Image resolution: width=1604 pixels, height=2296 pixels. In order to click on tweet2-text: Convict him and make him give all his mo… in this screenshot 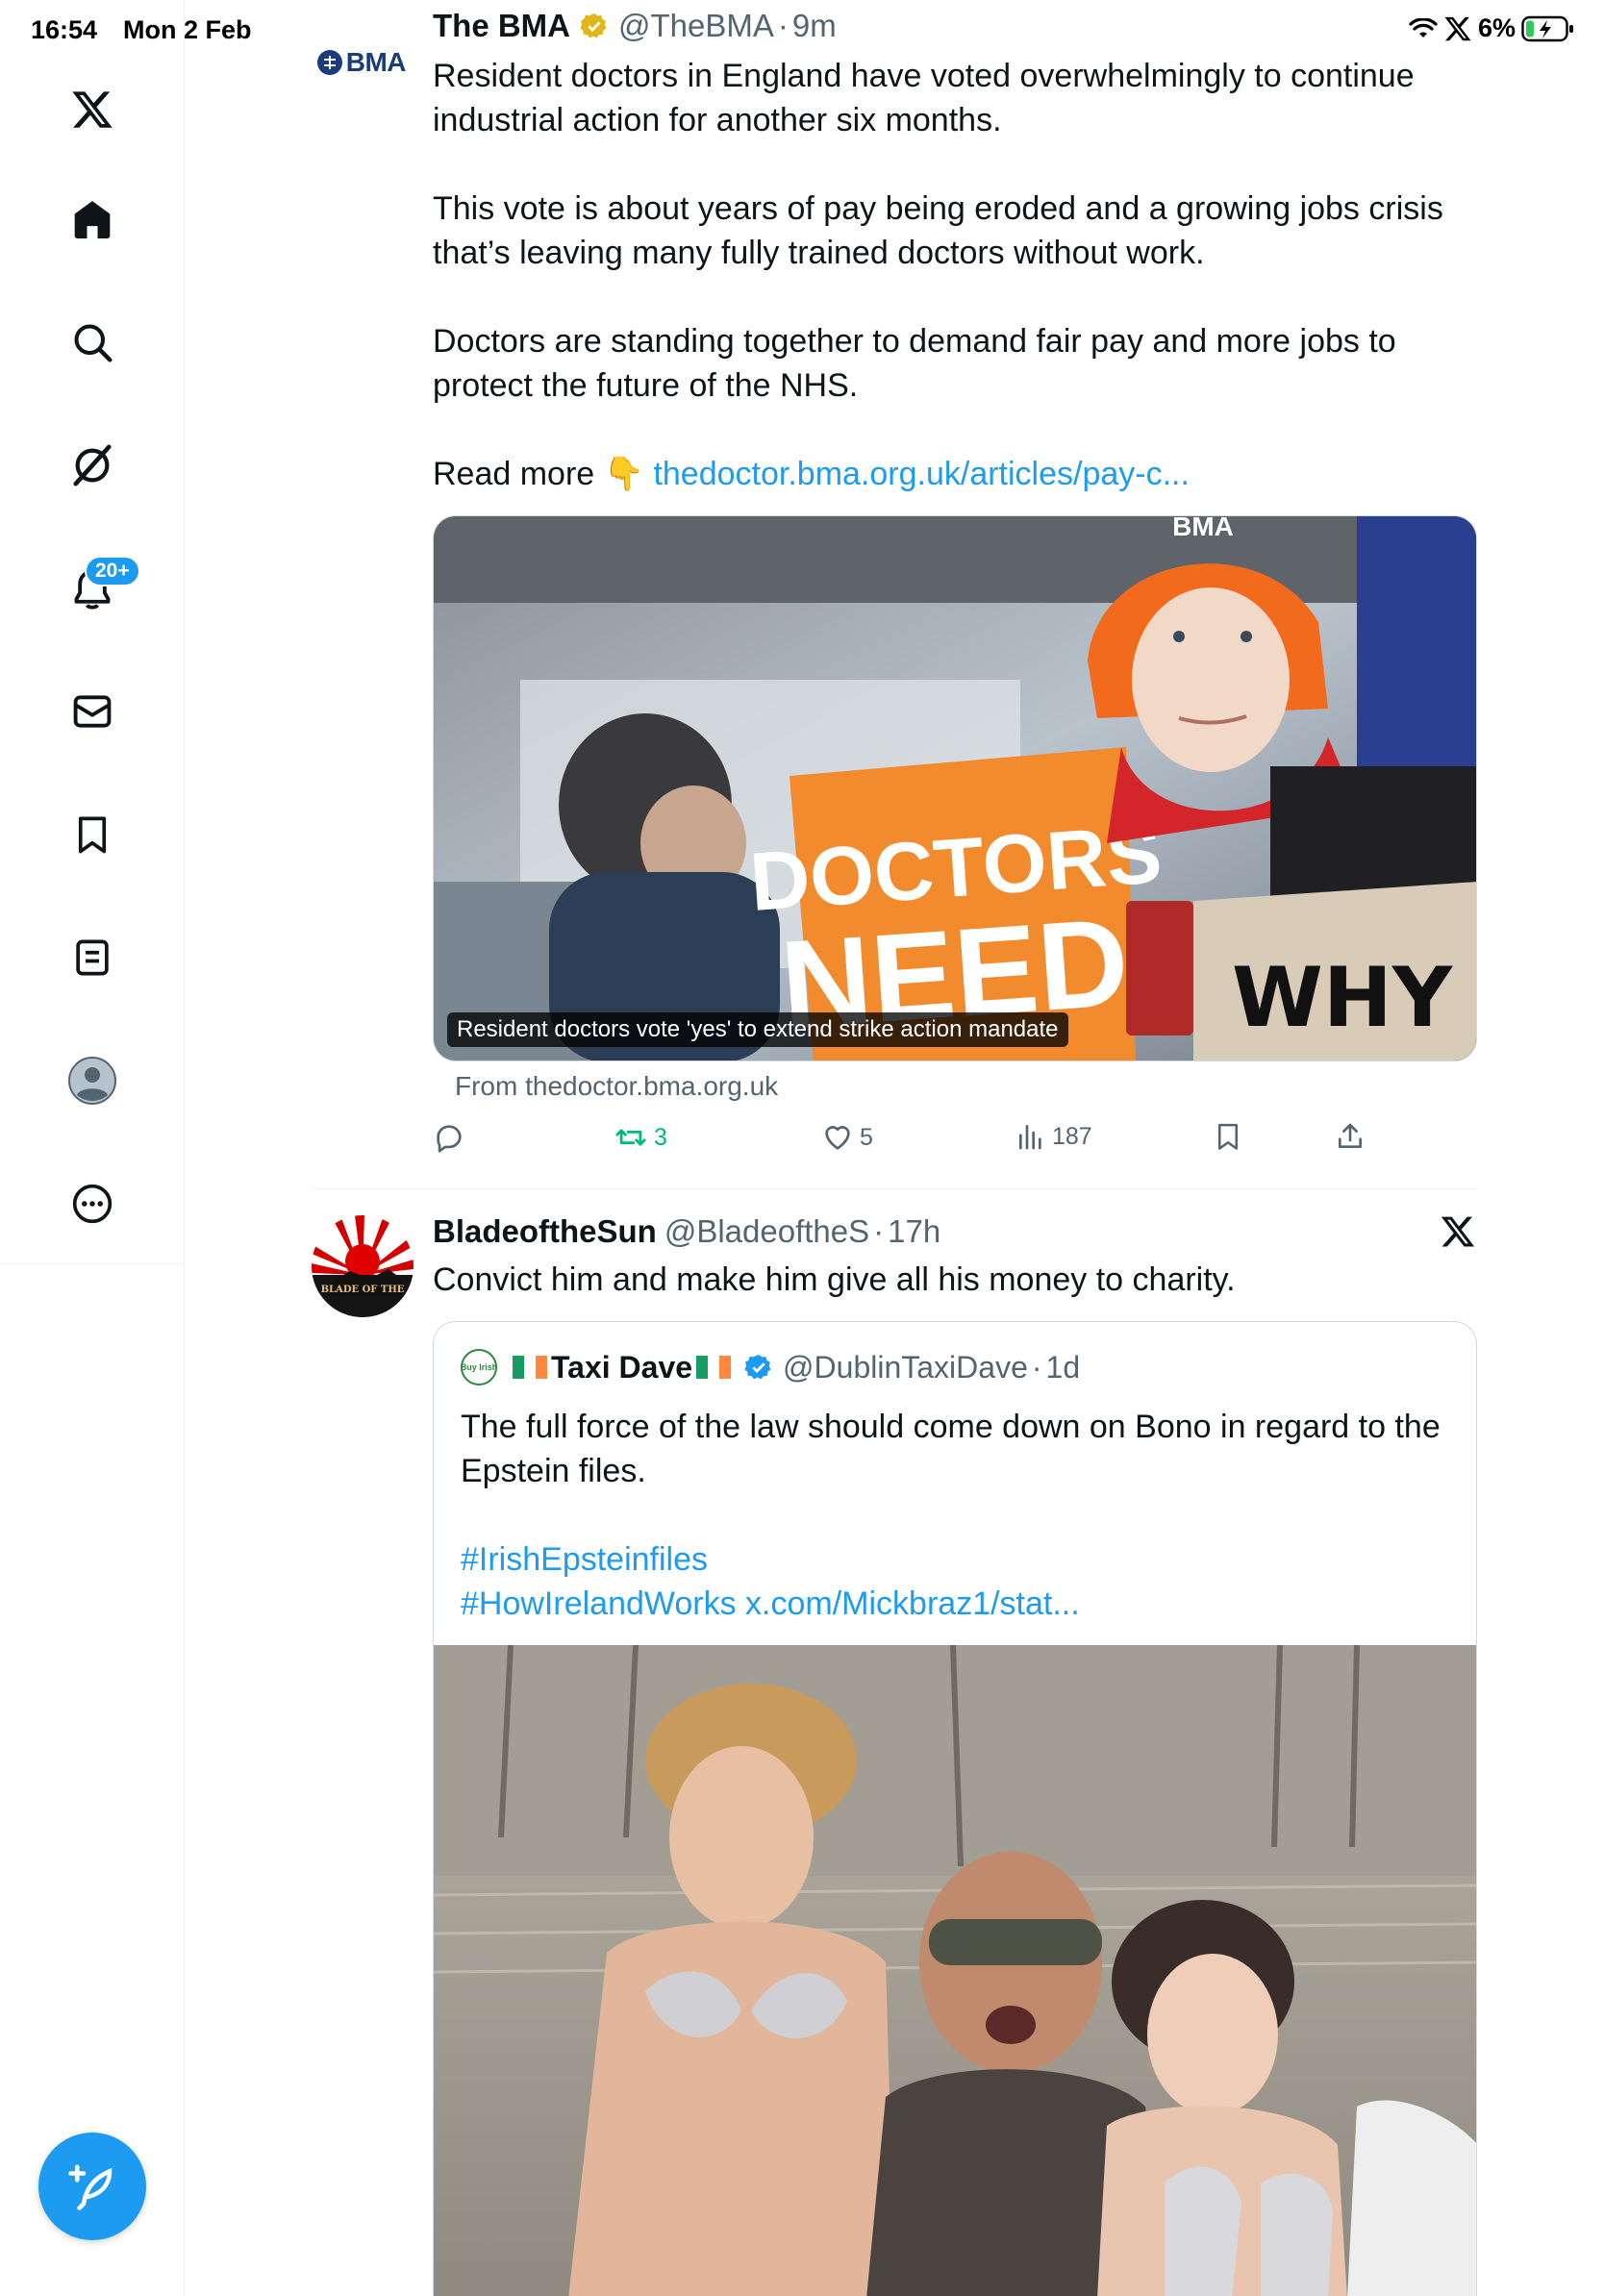, I will do `click(834, 1279)`.